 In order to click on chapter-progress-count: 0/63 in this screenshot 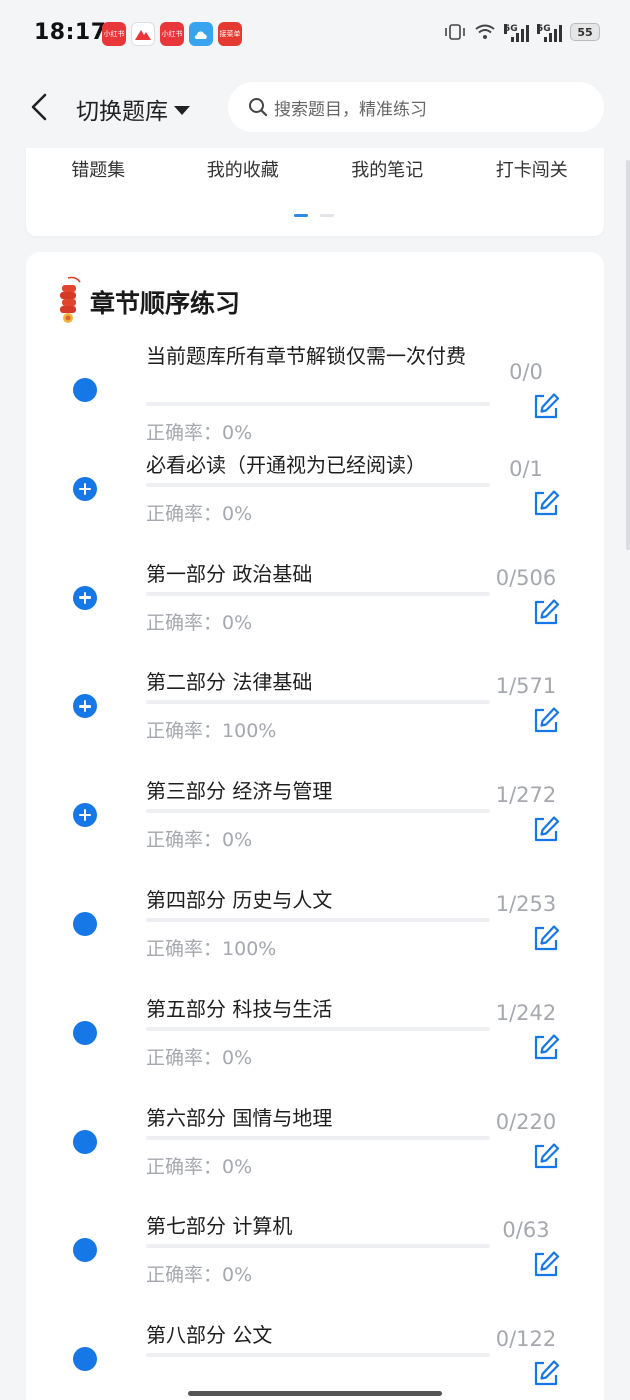, I will do `click(526, 1230)`.